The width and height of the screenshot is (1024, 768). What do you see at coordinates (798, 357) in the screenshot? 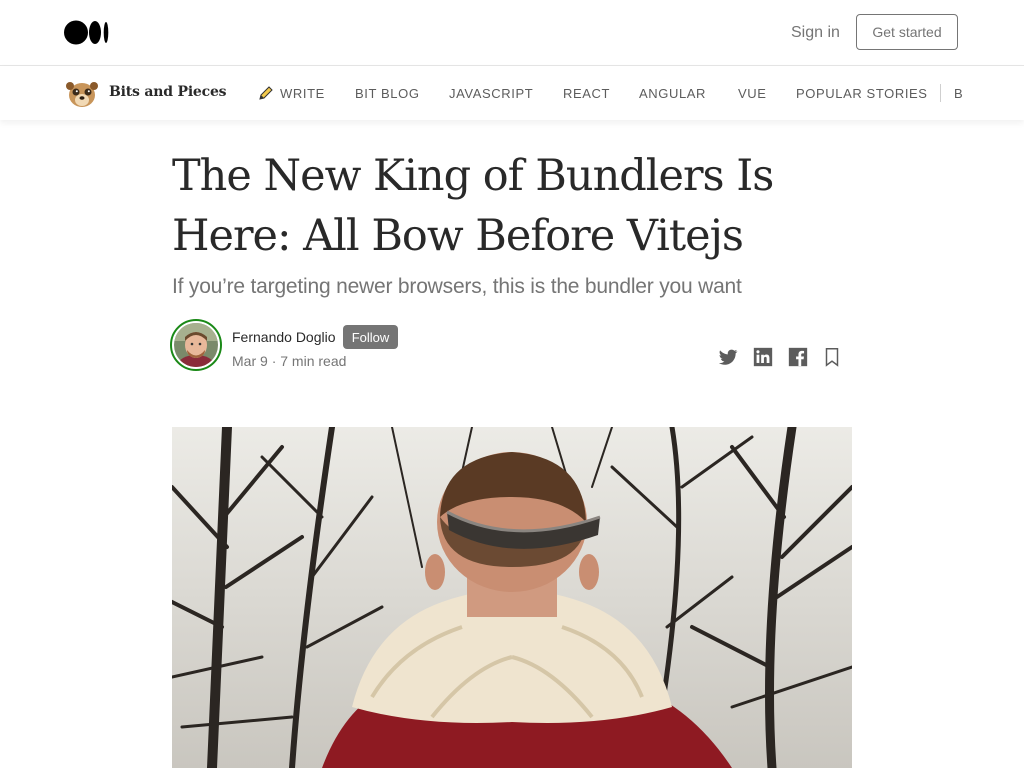
I see `facebook-icon` at bounding box center [798, 357].